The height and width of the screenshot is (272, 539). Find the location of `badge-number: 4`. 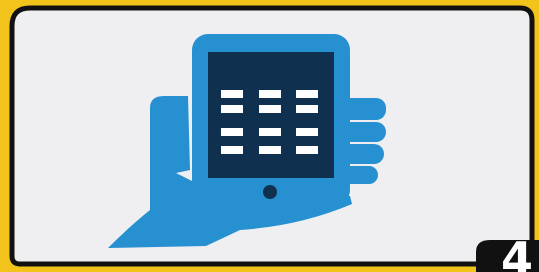

badge-number: 4 is located at coordinates (516, 252).